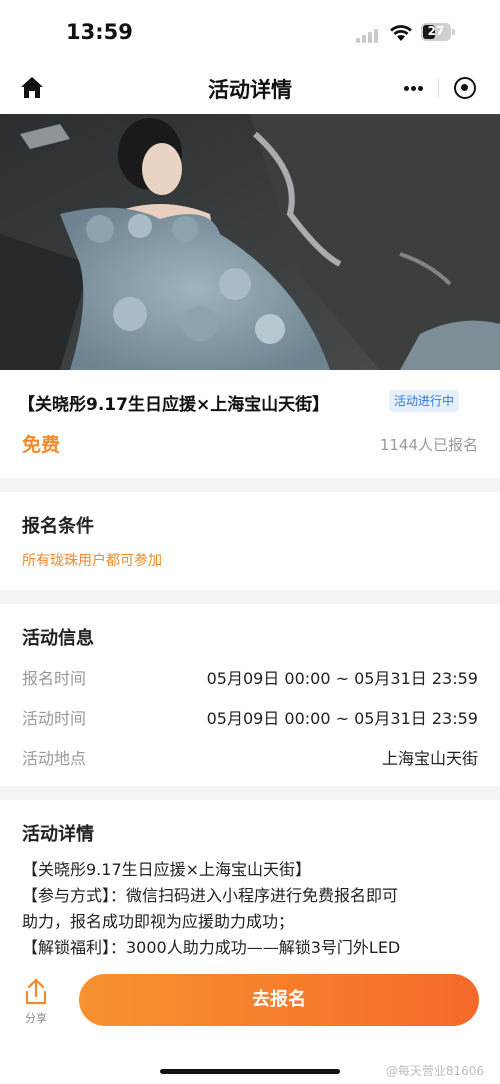 This screenshot has width=500, height=1084. I want to click on target-icon, so click(464, 87).